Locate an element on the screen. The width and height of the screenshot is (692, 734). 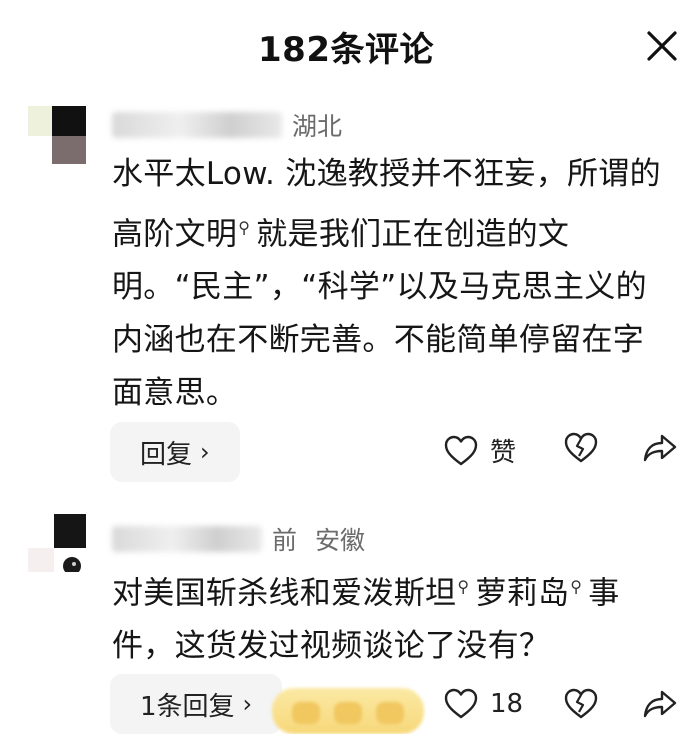
like-label: 赞 is located at coordinates (503, 453).